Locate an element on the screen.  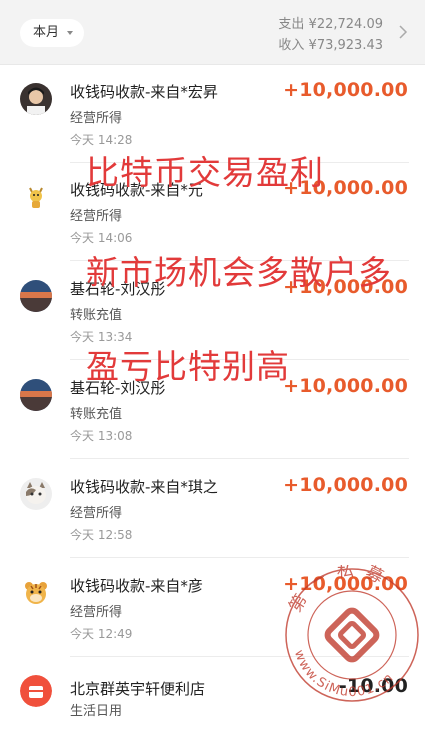
transaction-row: 收钱码收款-来自*琪之 经营所得 今天 12:58 +10,000.00 is located at coordinates (212, 509).